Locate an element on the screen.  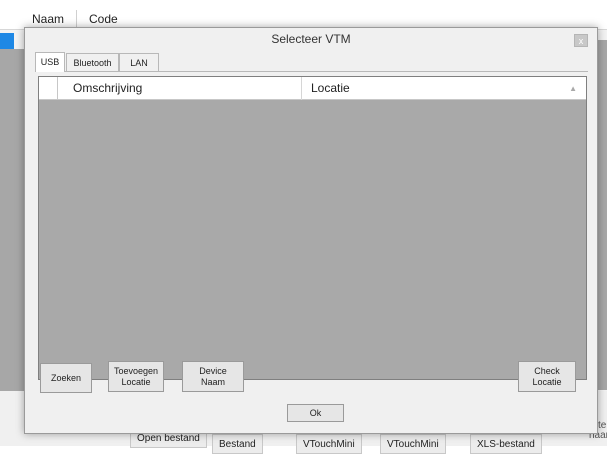
tab-divider is located at coordinates (311, 71).